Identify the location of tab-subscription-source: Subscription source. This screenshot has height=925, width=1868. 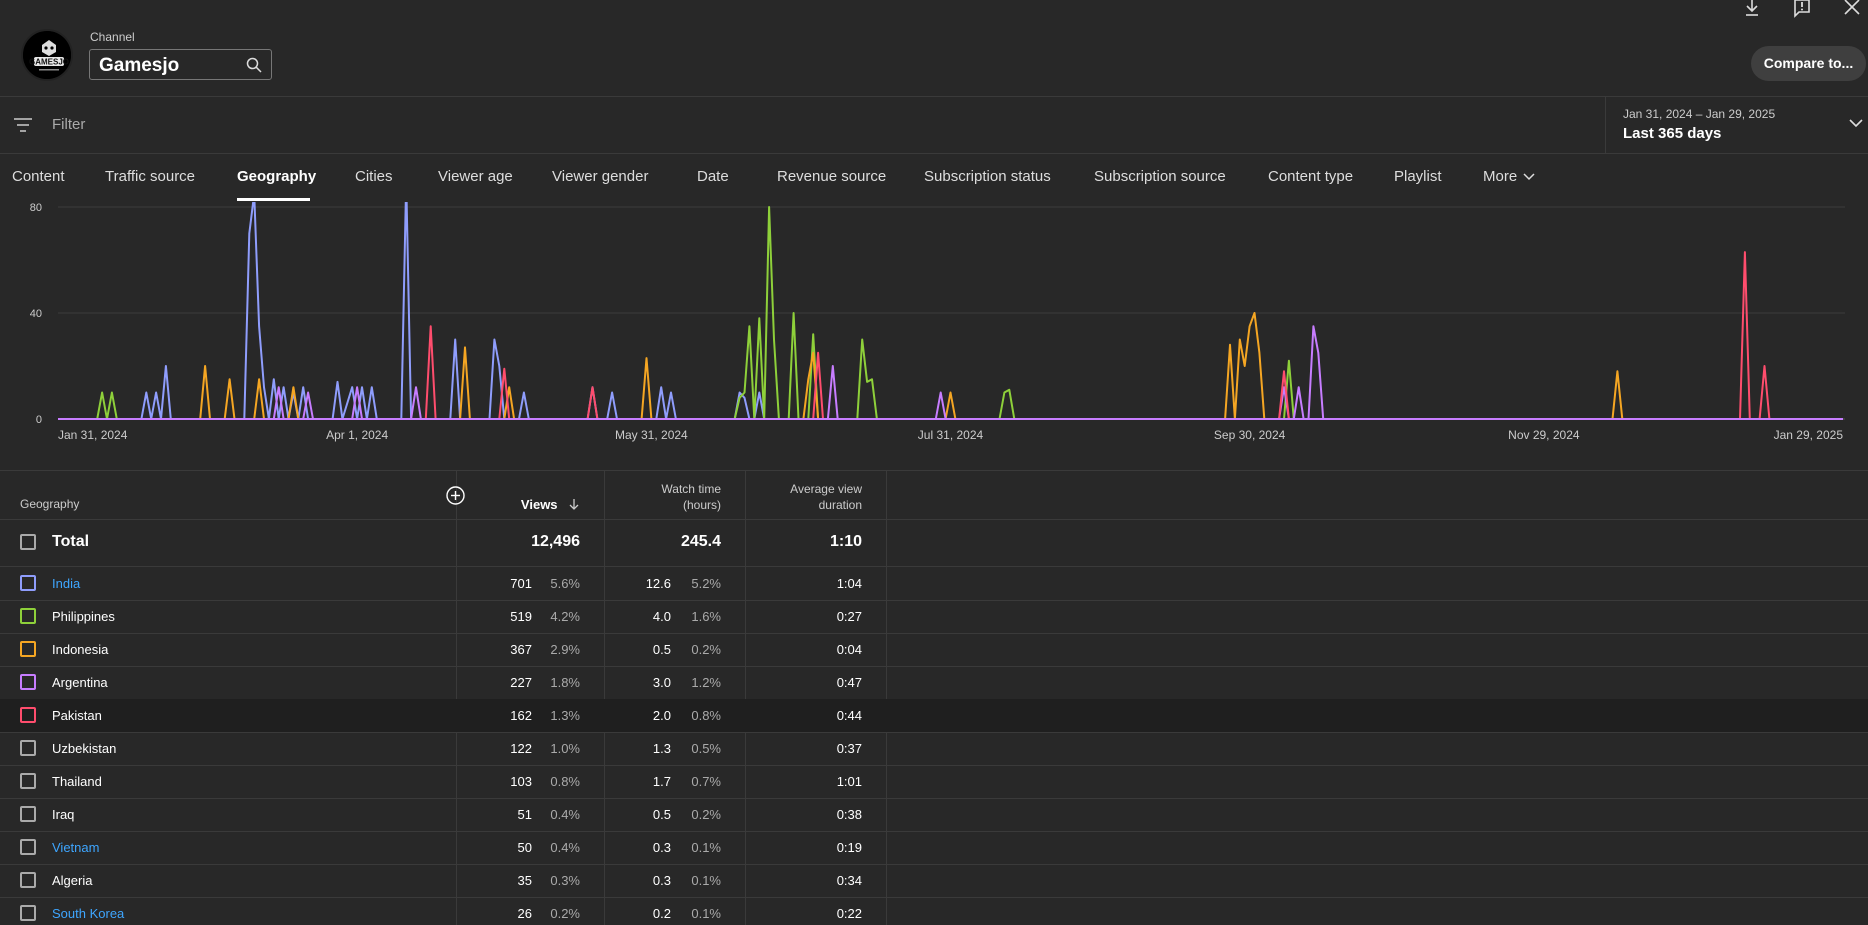
(1160, 176).